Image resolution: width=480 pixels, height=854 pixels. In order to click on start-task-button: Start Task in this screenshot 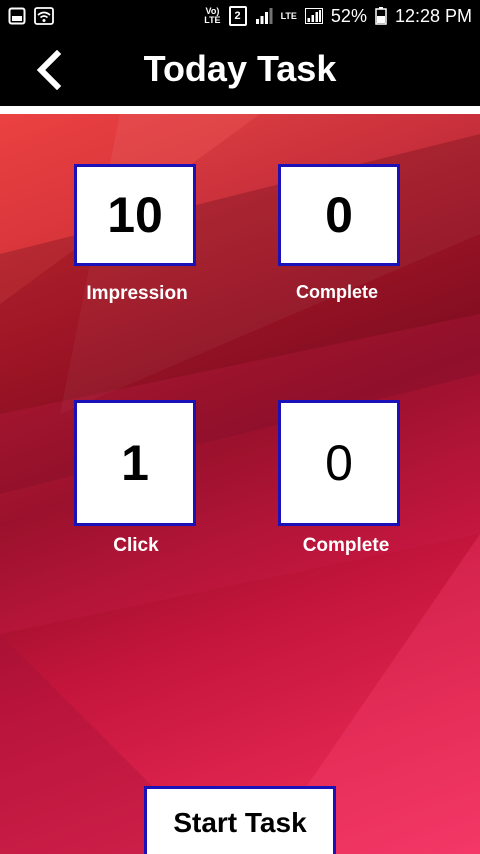, I will do `click(240, 820)`.